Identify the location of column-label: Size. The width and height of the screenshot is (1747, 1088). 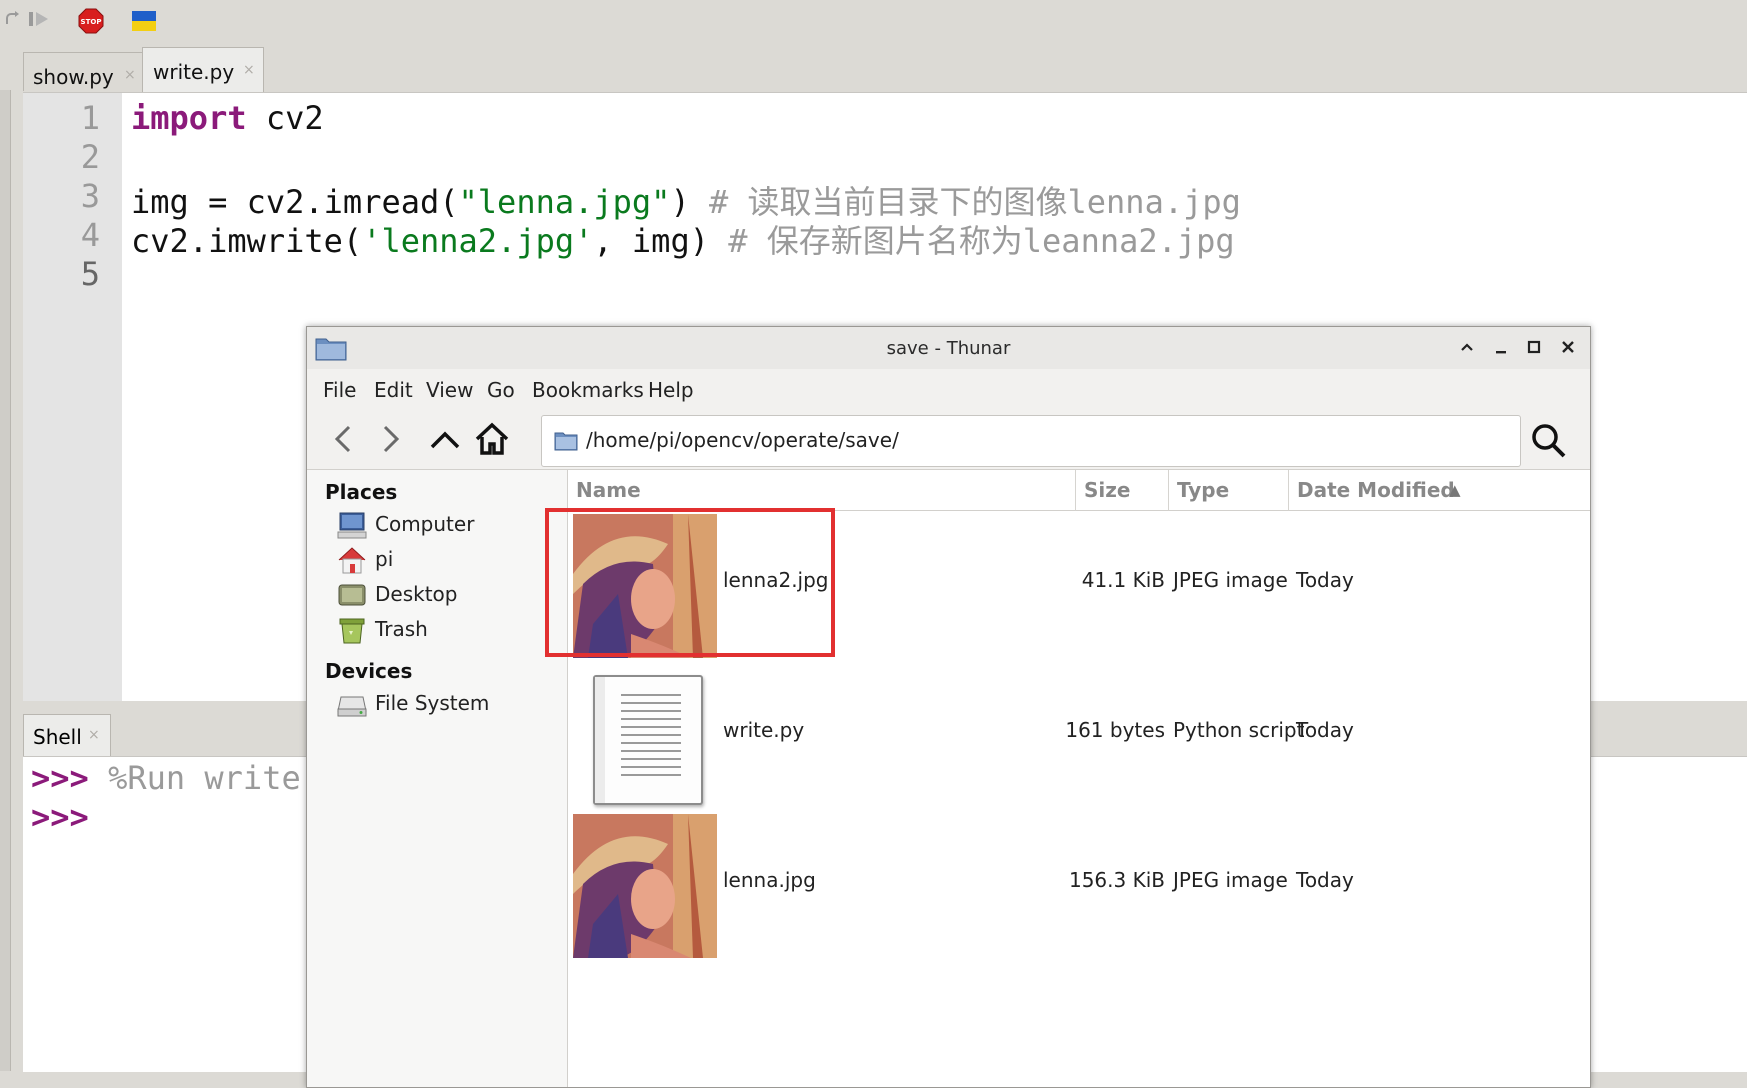
(1107, 490).